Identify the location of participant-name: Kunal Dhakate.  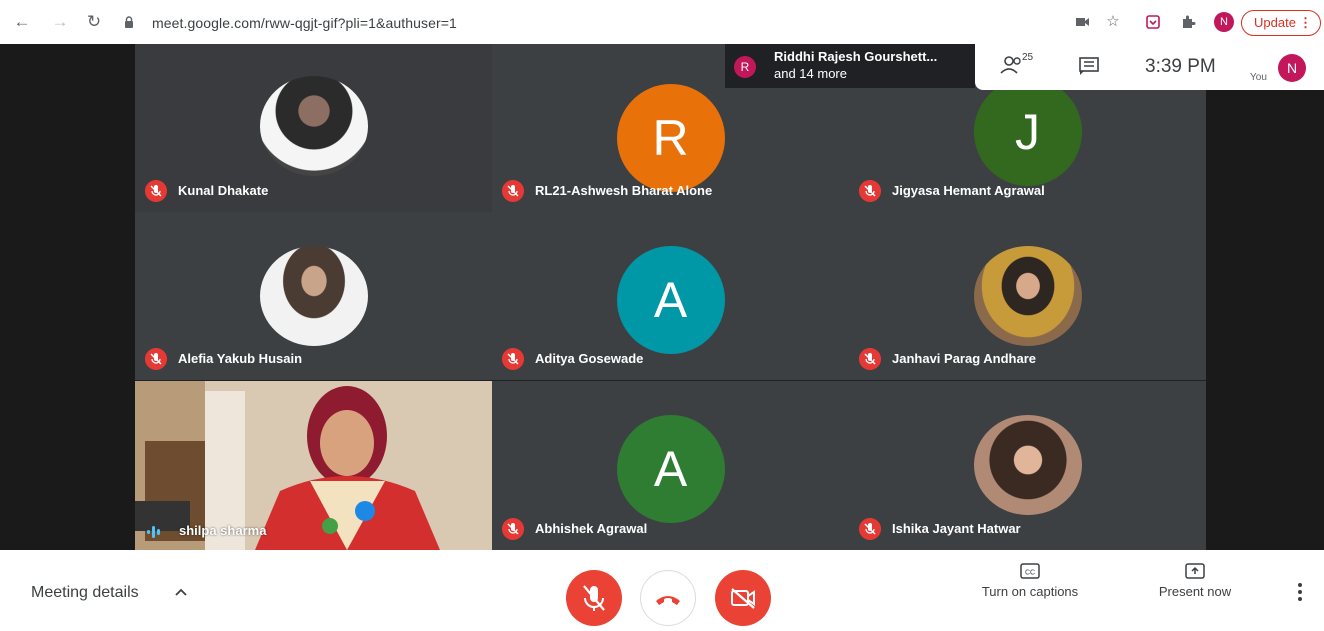
(223, 190).